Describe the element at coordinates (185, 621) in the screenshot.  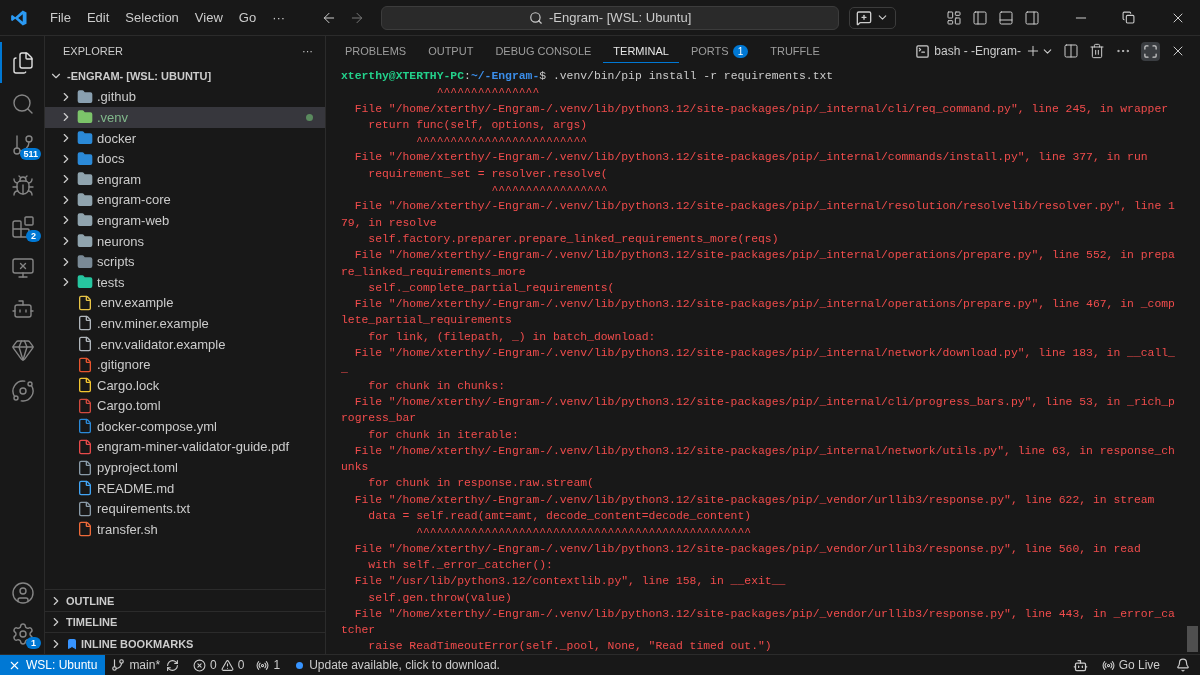
I see `collapsed-section: TIMELINE` at that location.